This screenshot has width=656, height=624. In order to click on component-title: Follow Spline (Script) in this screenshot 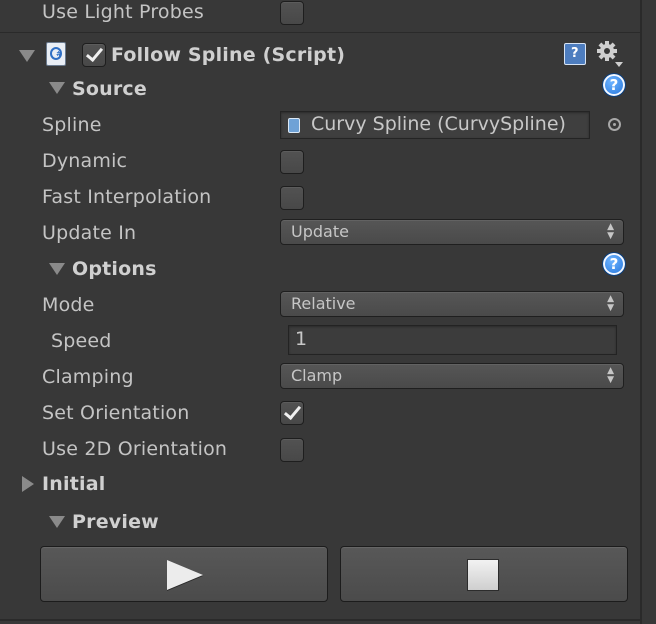, I will do `click(228, 55)`.